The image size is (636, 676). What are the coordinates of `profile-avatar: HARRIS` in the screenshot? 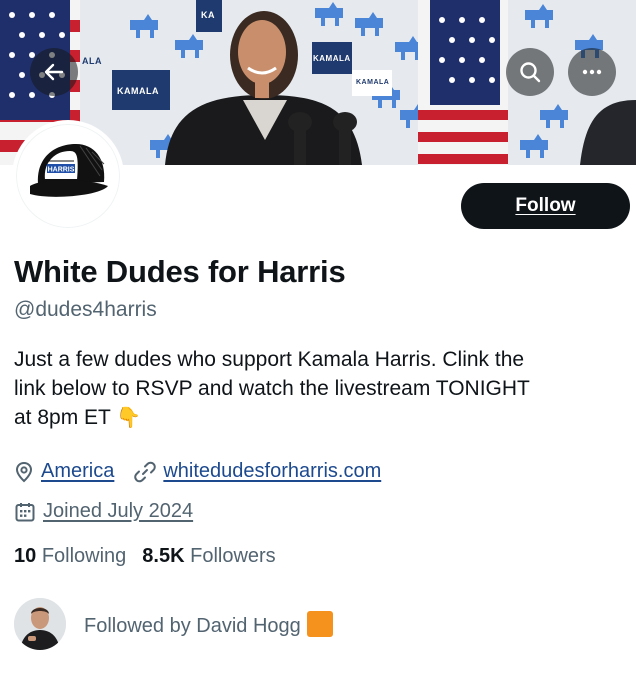 It's located at (68, 176).